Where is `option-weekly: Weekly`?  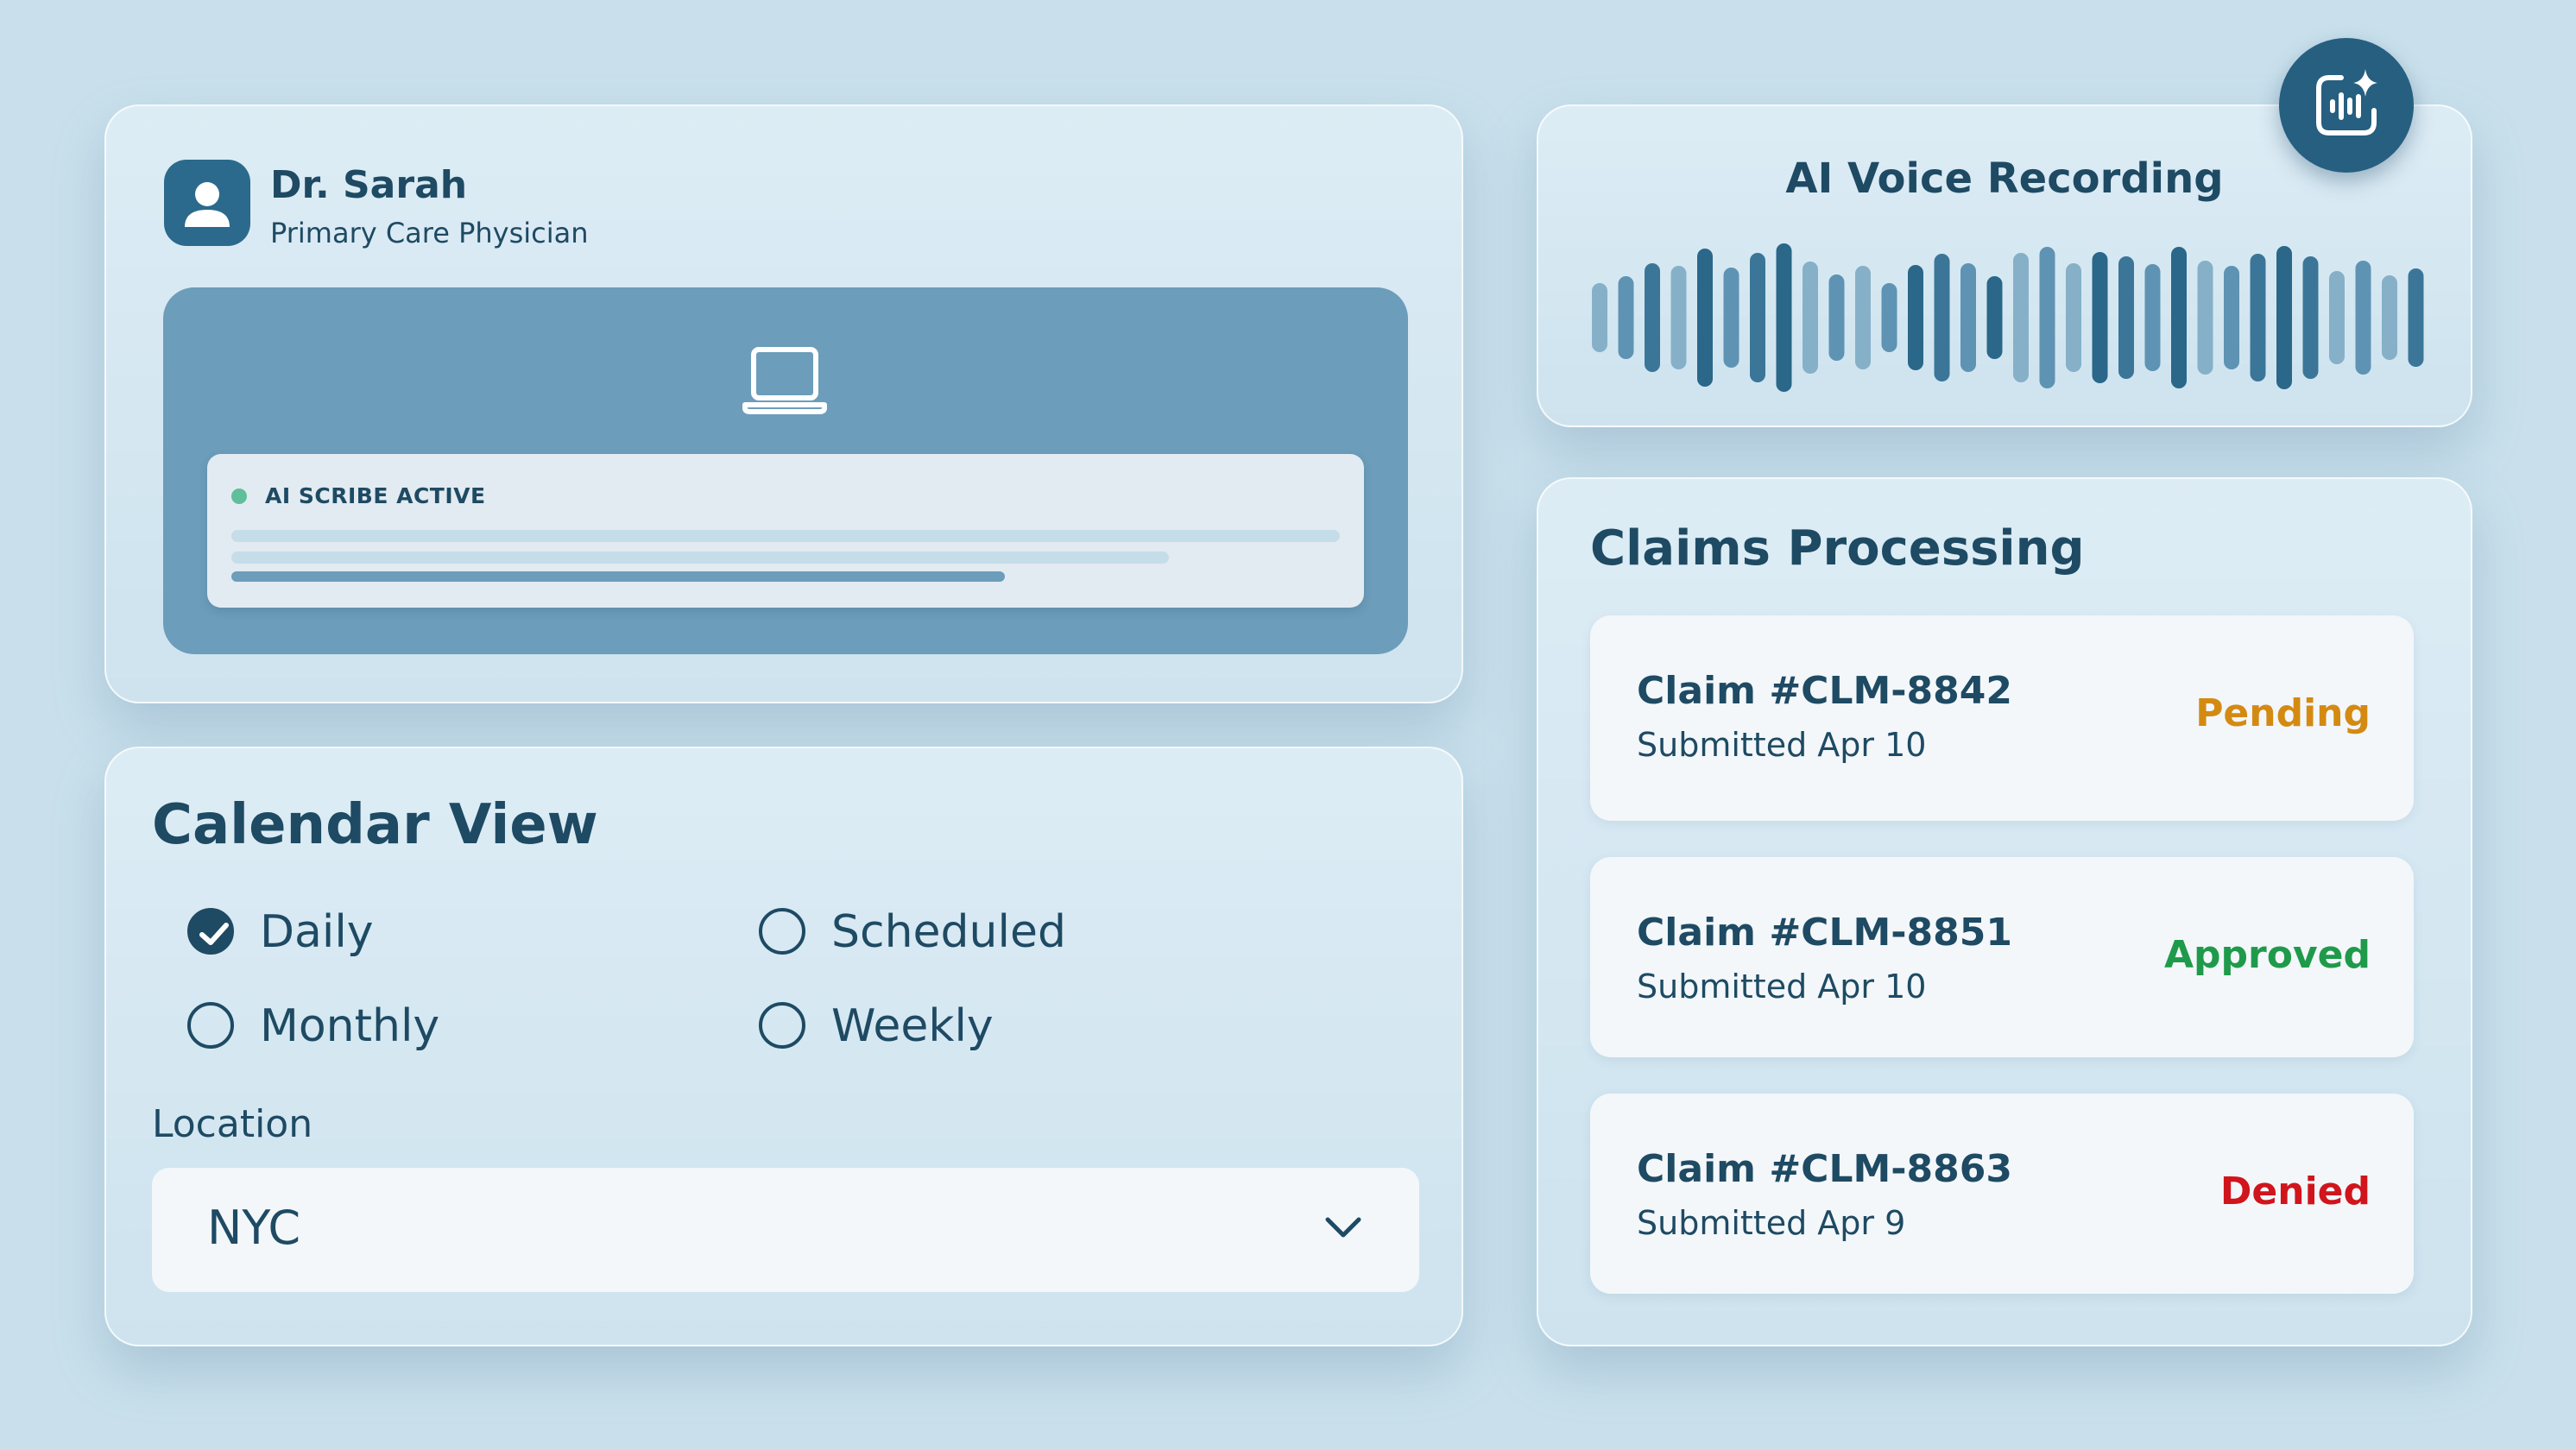 option-weekly: Weekly is located at coordinates (897, 1028).